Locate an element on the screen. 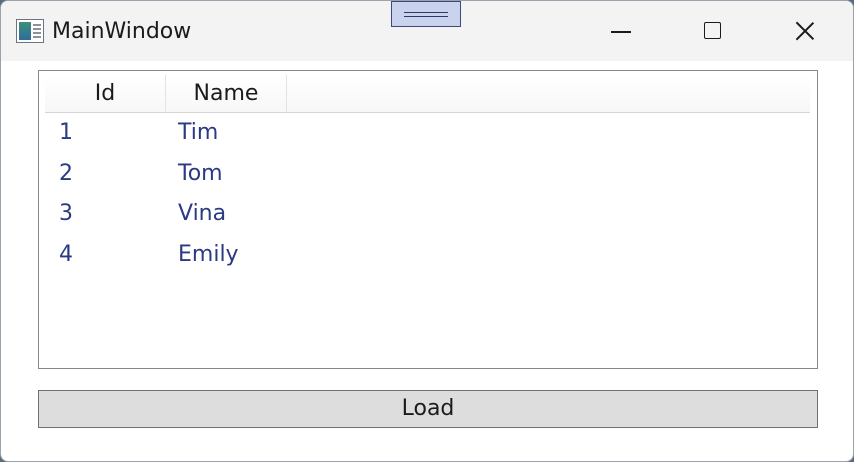 The image size is (854, 462). close-button is located at coordinates (805, 31).